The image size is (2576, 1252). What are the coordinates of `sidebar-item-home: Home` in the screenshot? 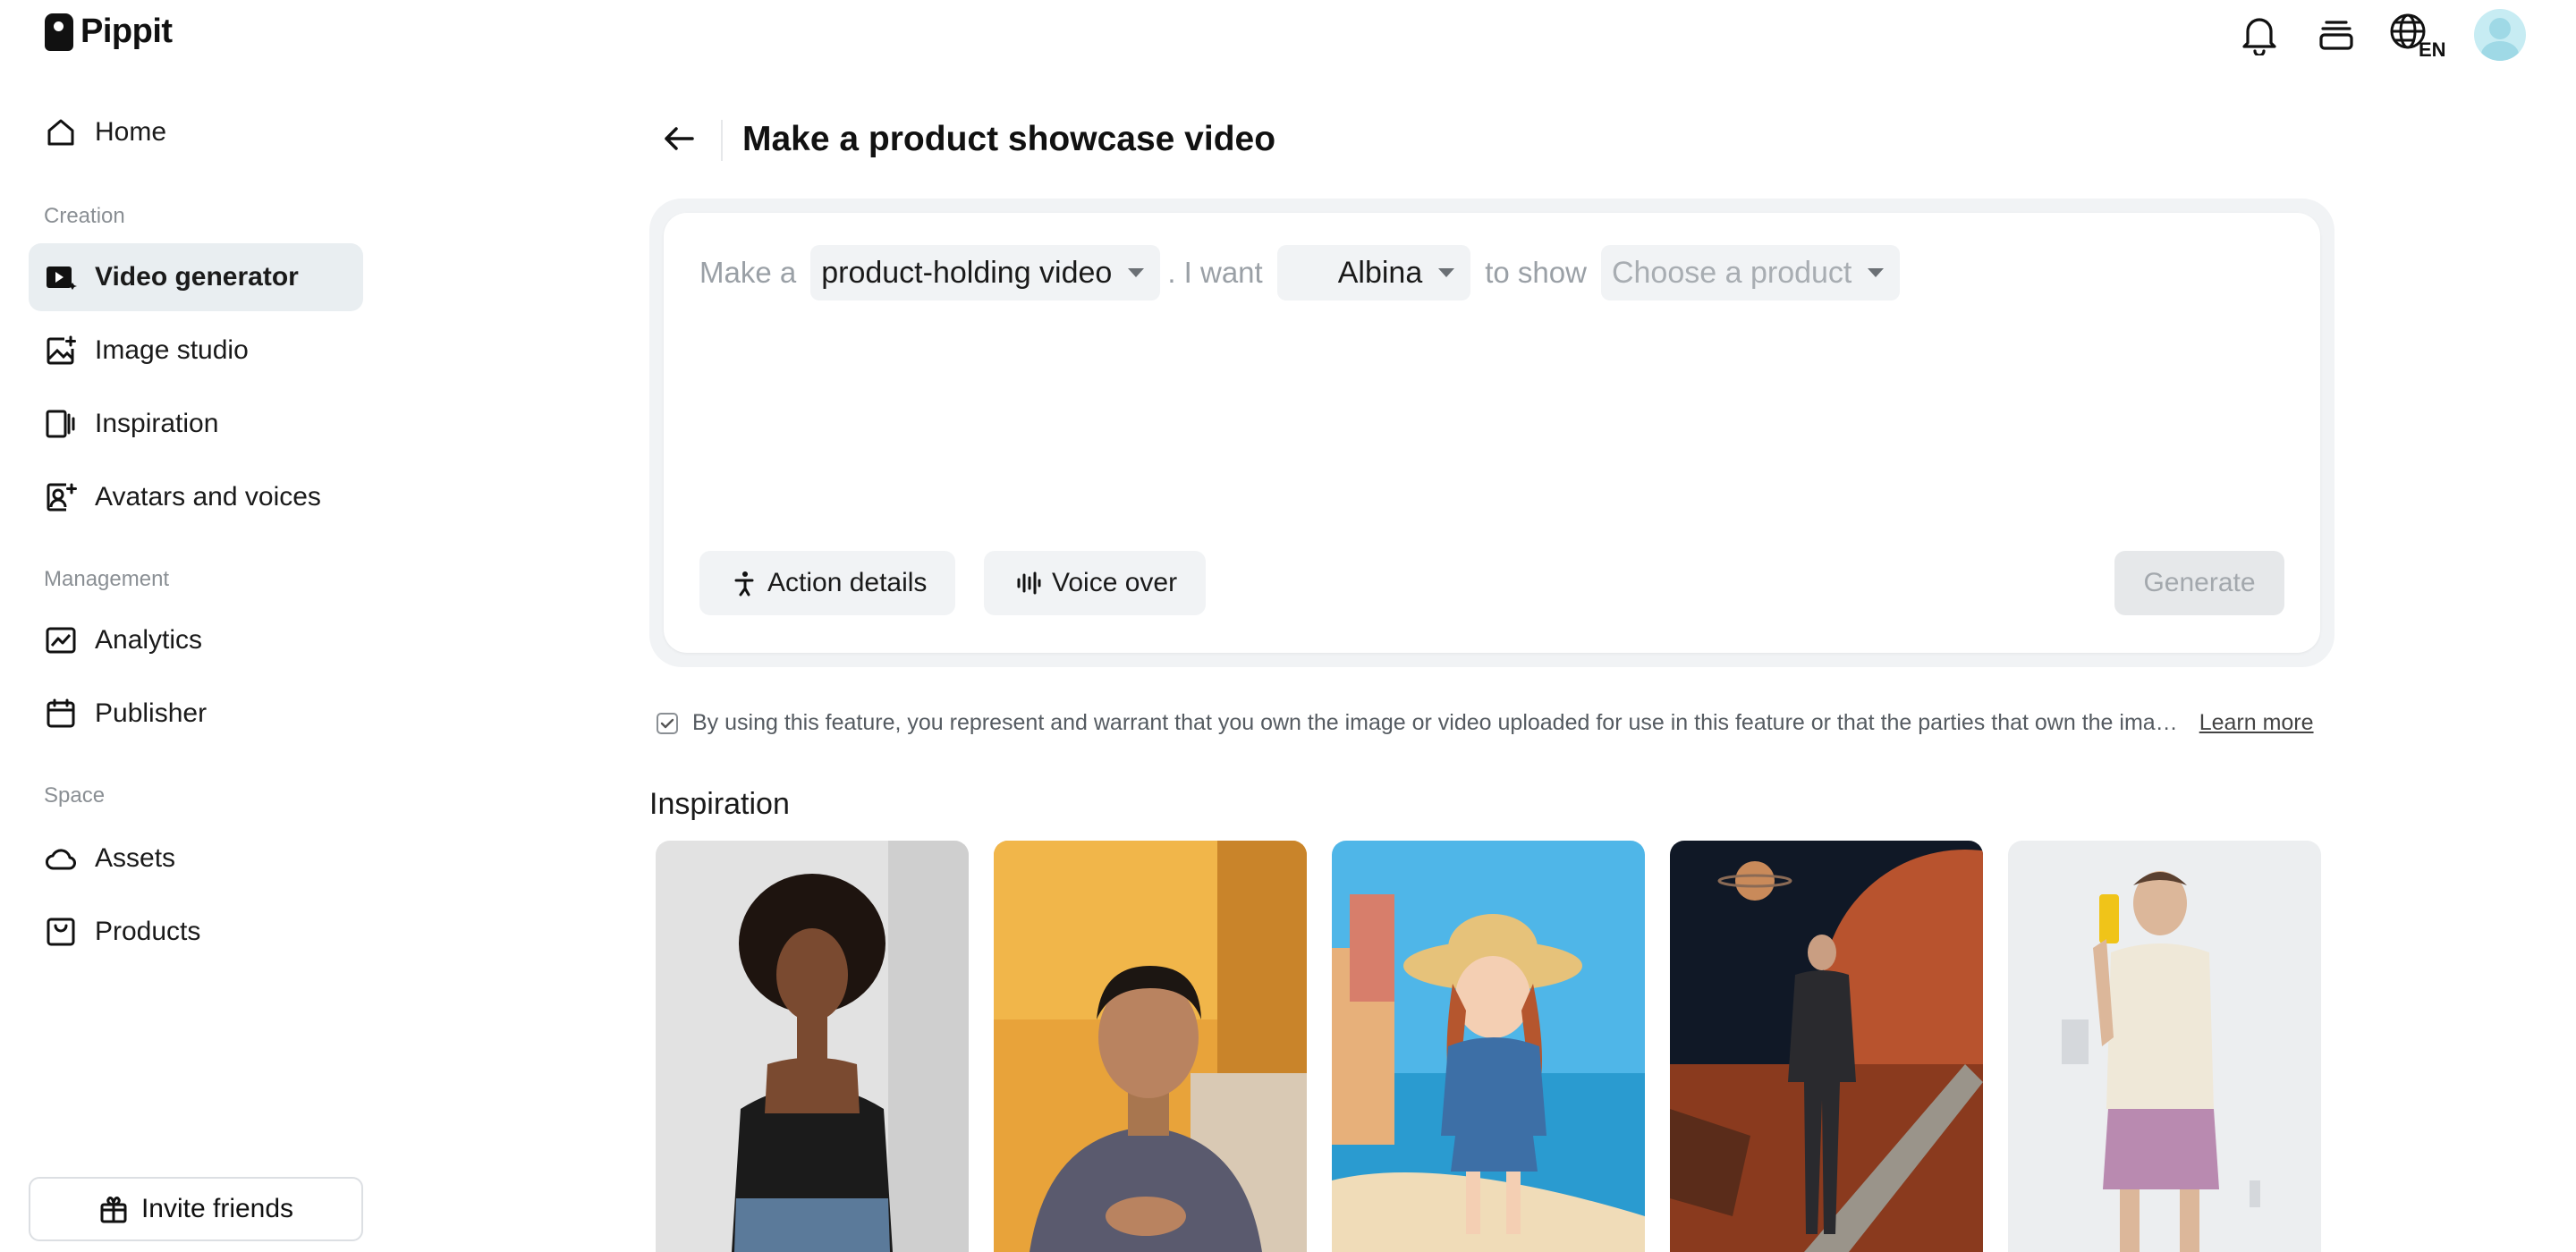 It's located at (196, 132).